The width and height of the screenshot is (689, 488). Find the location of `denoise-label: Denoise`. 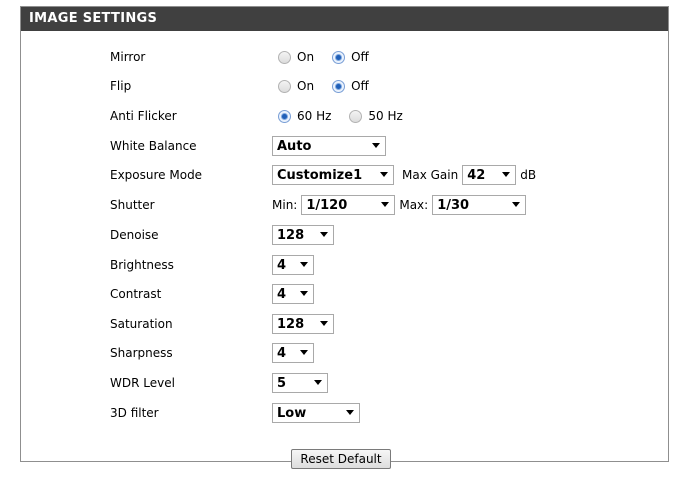

denoise-label: Denoise is located at coordinates (134, 235).